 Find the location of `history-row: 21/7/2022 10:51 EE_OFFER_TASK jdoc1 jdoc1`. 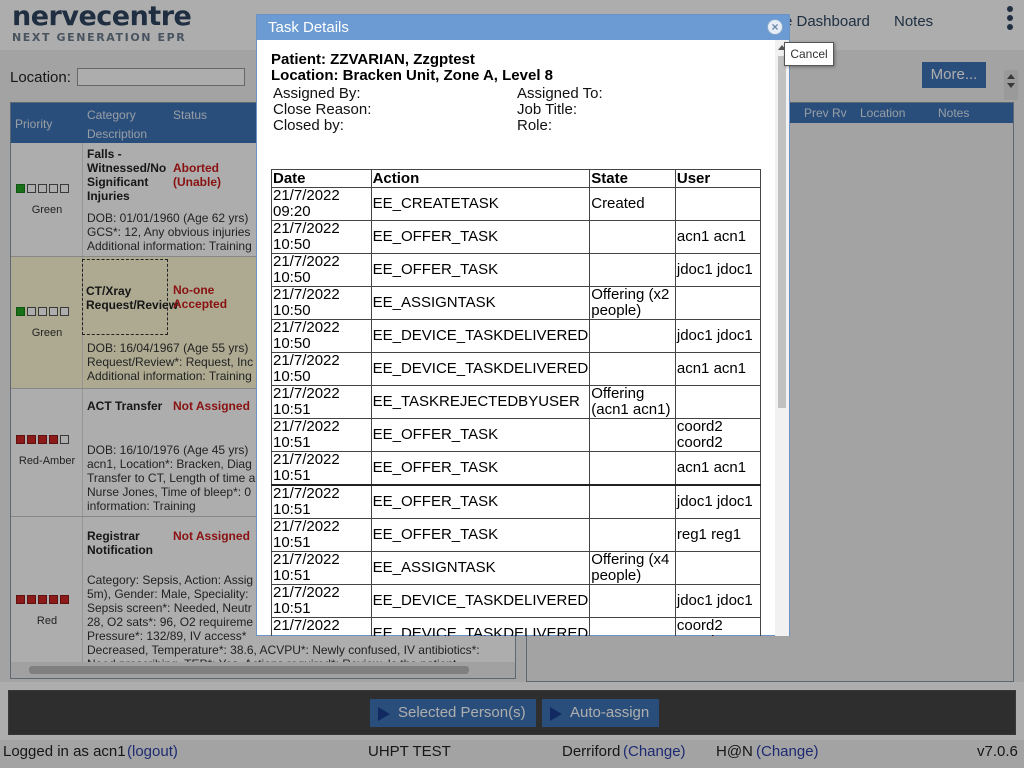

history-row: 21/7/2022 10:51 EE_OFFER_TASK jdoc1 jdoc1 is located at coordinates (516, 501).